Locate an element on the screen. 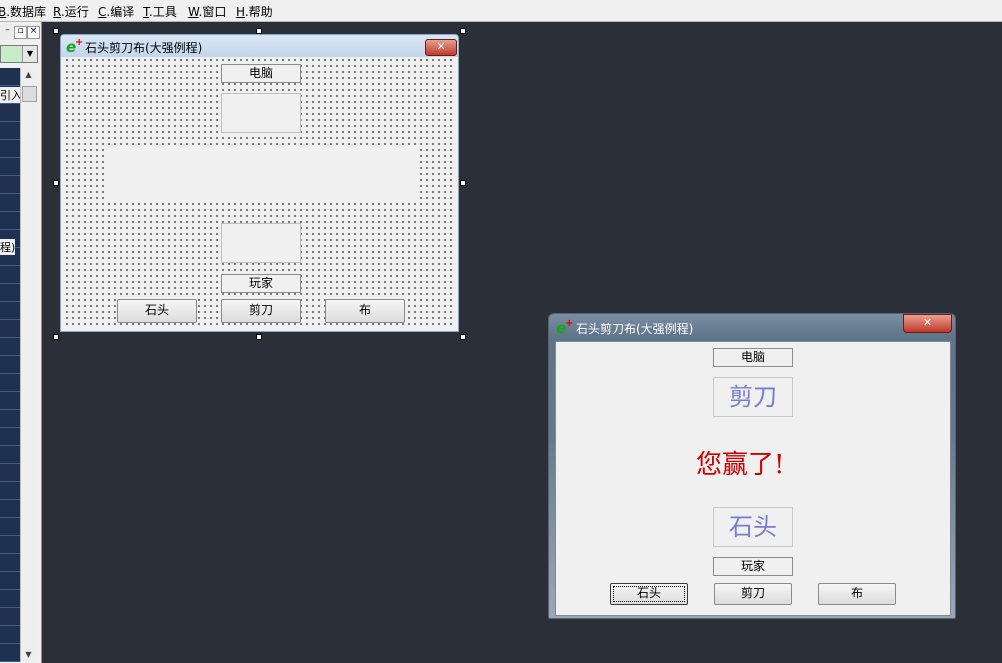 This screenshot has height=663, width=1002. scroll-down-icon: ▼ is located at coordinates (28, 655).